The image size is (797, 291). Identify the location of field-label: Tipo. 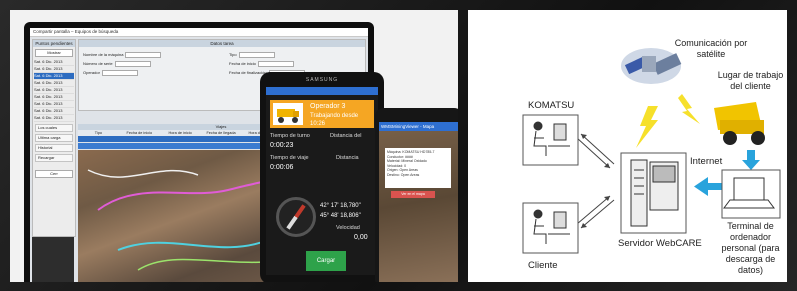
(233, 55).